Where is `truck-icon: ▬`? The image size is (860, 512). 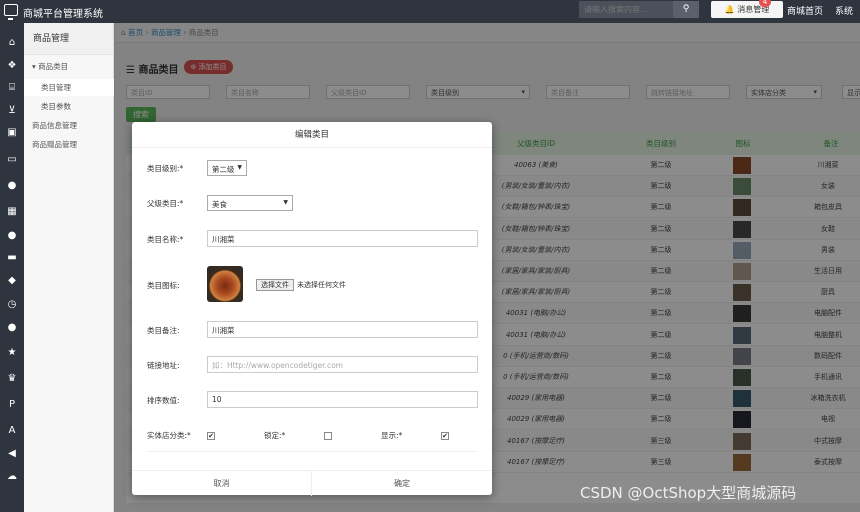 truck-icon: ▬ is located at coordinates (12, 258).